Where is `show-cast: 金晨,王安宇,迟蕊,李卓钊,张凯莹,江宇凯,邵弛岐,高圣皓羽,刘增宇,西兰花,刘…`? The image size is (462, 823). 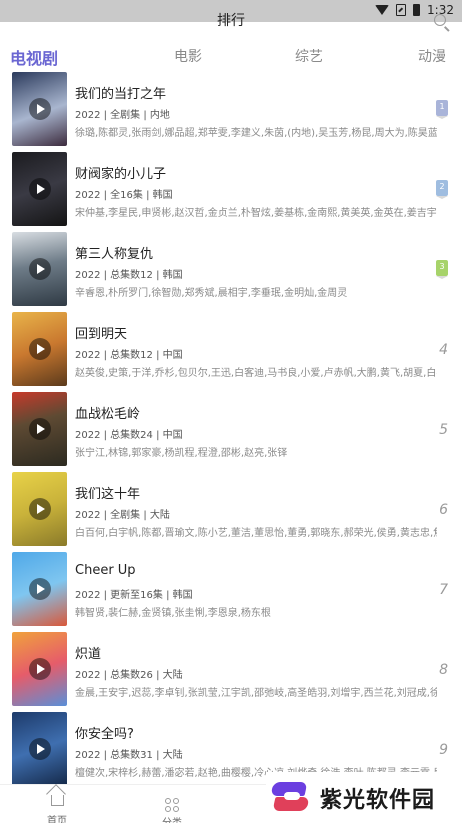
show-cast: 金晨,王安宇,迟蕊,李卓钊,张凯莹,江宇凯,邵弛岐,高圣皓羽,刘增宇,西兰花,刘… is located at coordinates (256, 693).